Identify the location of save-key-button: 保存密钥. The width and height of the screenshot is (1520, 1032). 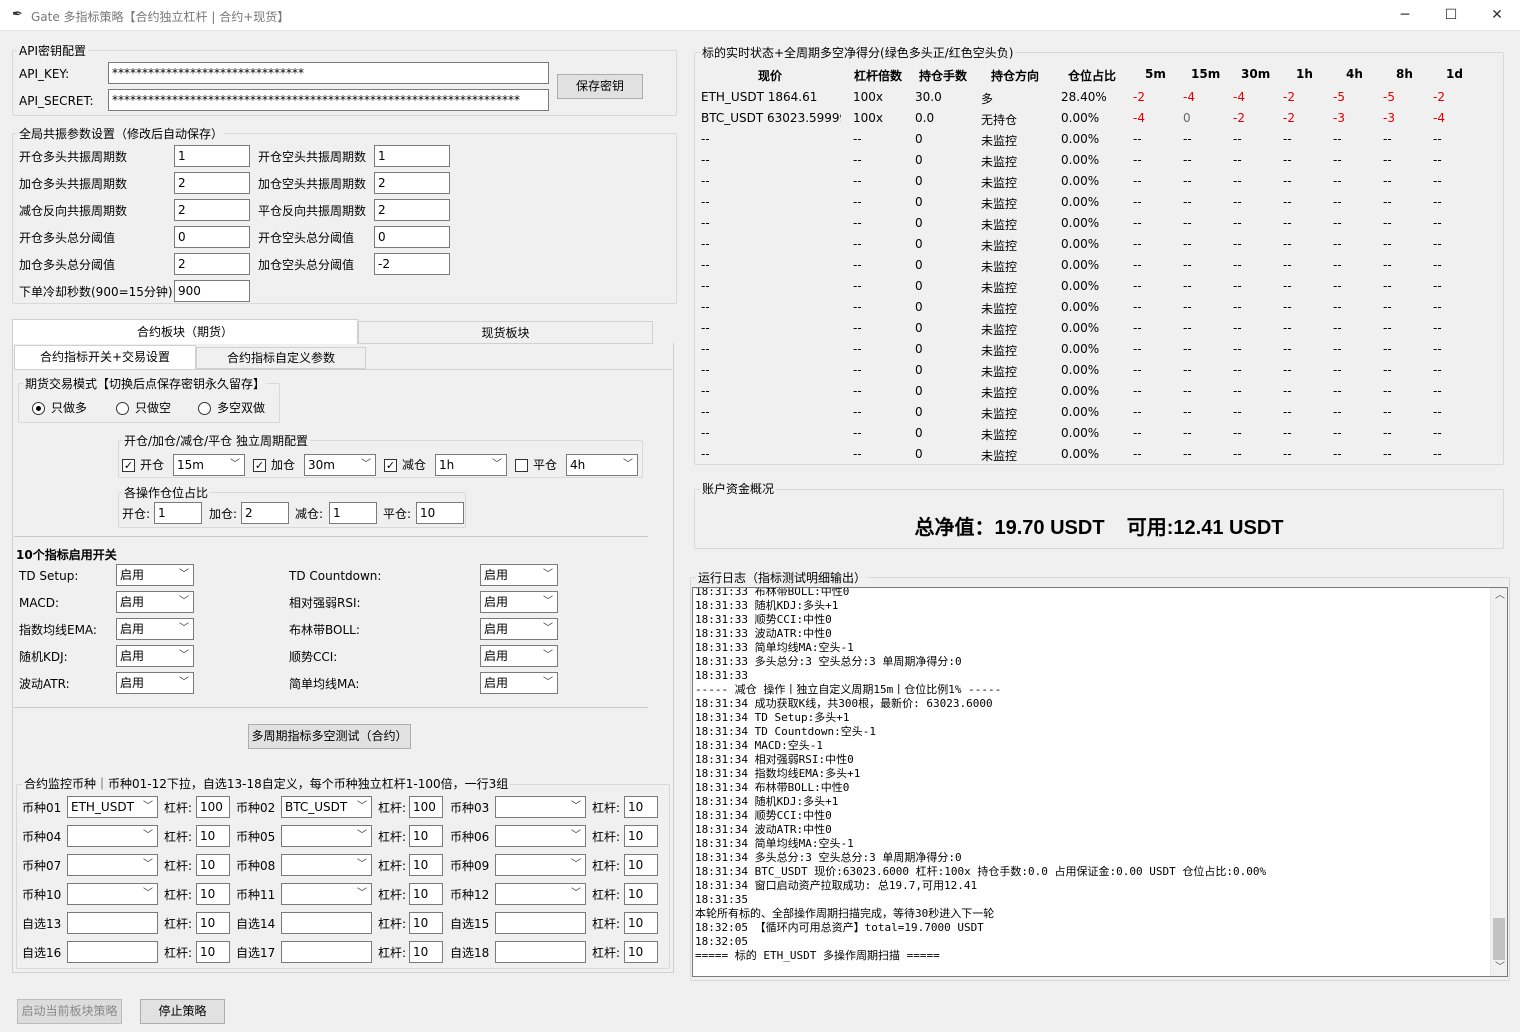
(600, 86).